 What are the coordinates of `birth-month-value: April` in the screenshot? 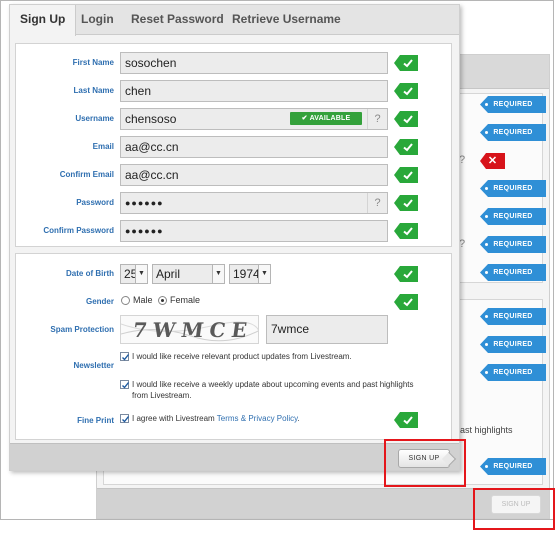 It's located at (168, 274).